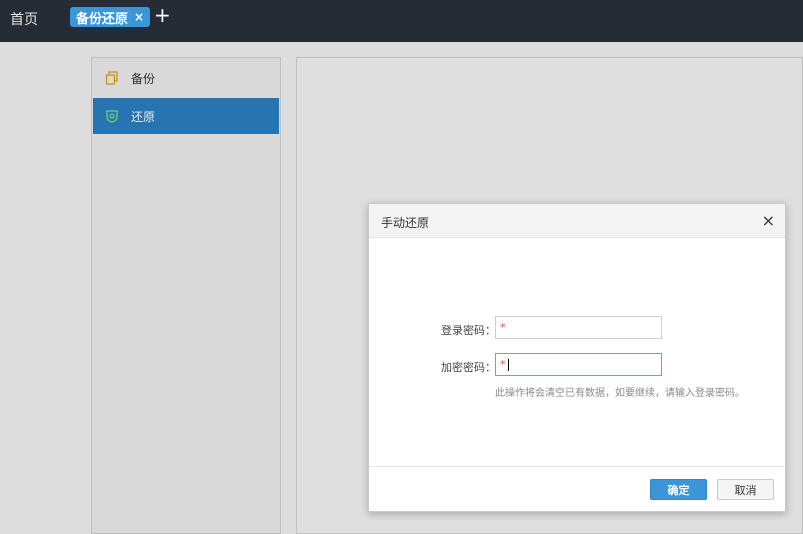 Image resolution: width=803 pixels, height=534 pixels. I want to click on tab-close-icon: ×, so click(139, 17).